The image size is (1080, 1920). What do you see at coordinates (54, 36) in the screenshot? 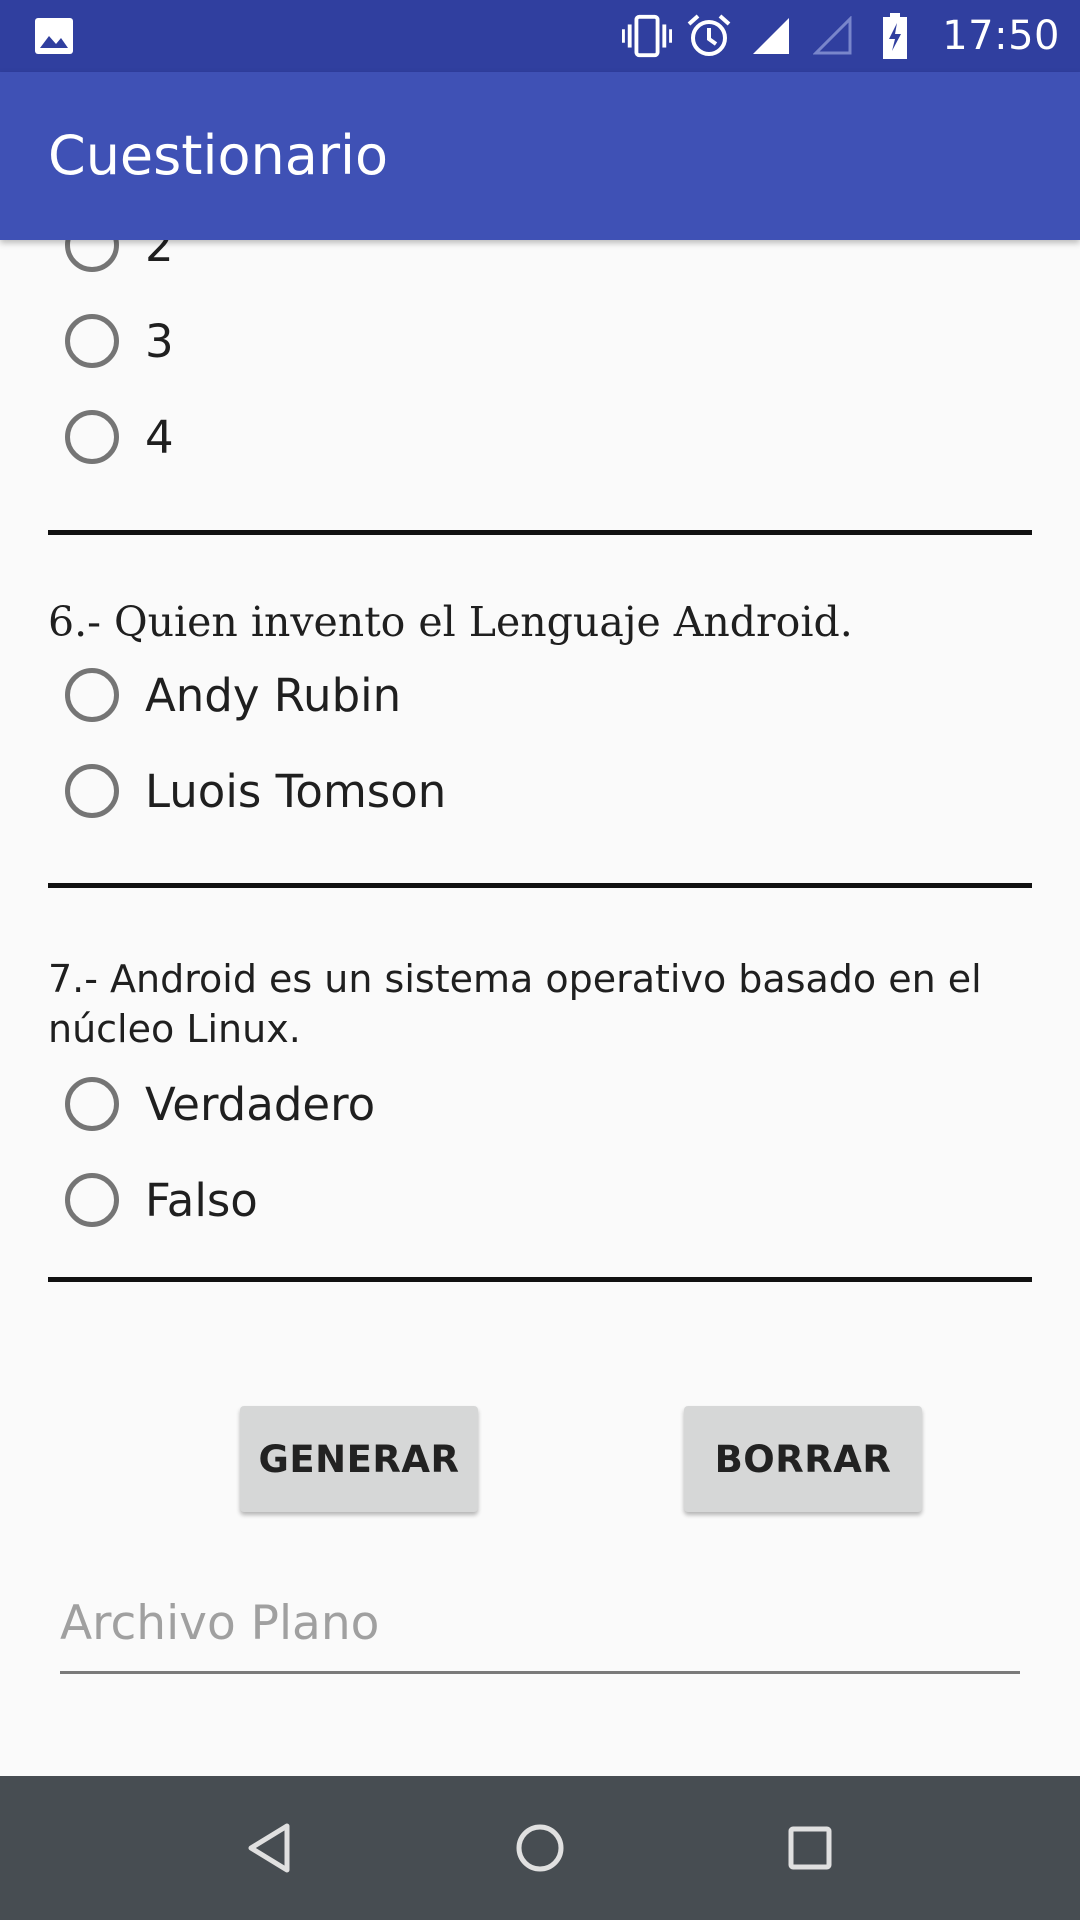
I see `image-icon` at bounding box center [54, 36].